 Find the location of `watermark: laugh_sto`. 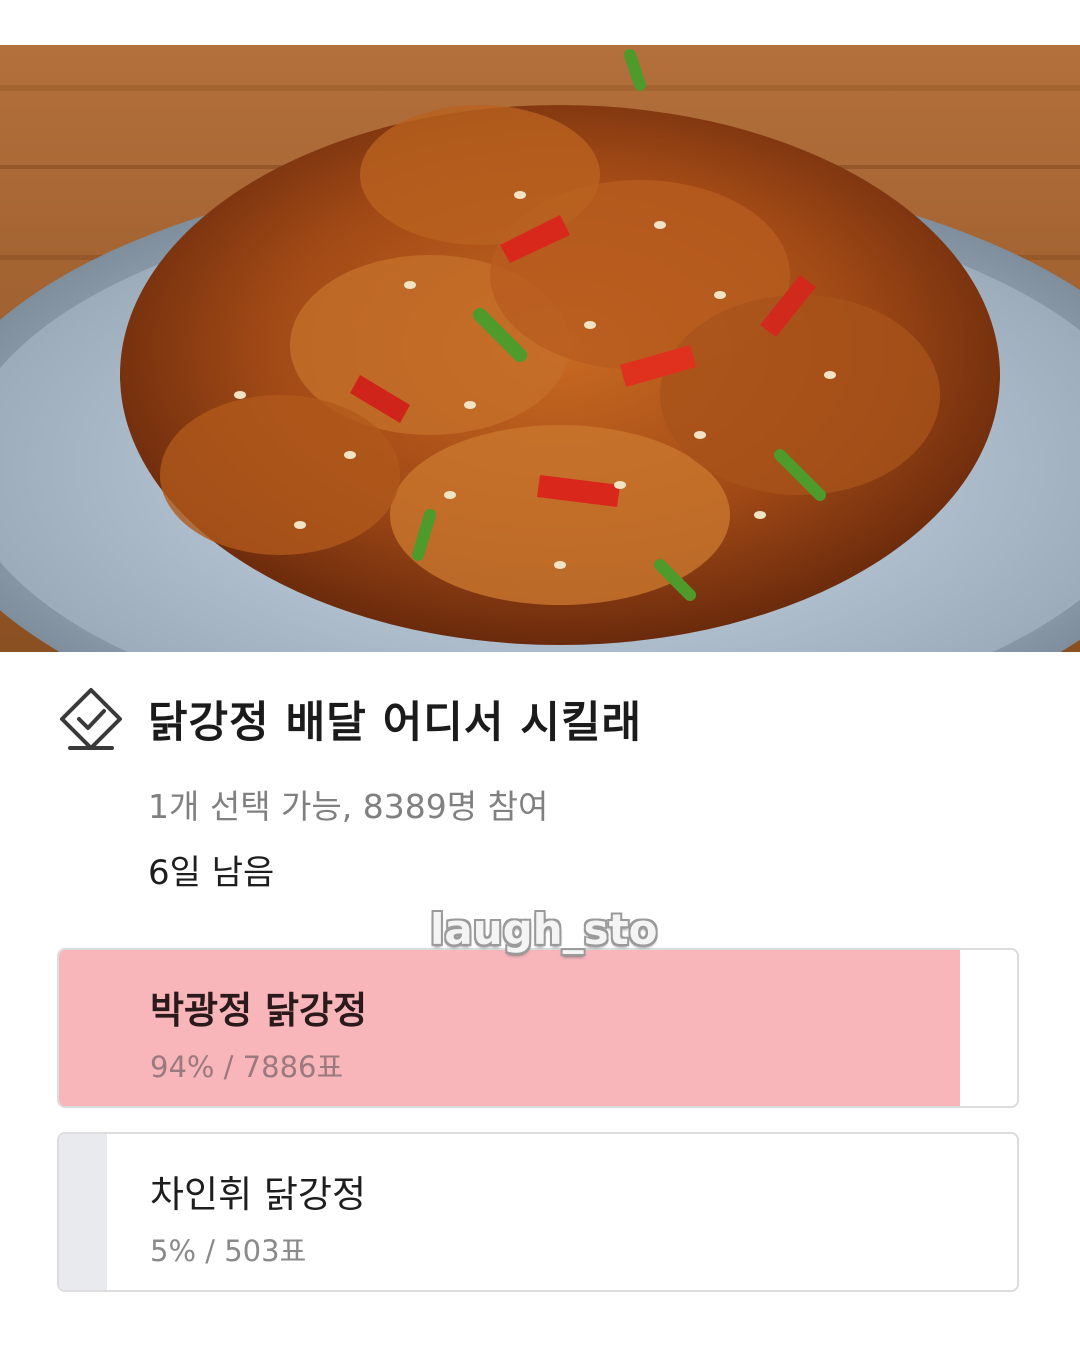

watermark: laugh_sto is located at coordinates (544, 929).